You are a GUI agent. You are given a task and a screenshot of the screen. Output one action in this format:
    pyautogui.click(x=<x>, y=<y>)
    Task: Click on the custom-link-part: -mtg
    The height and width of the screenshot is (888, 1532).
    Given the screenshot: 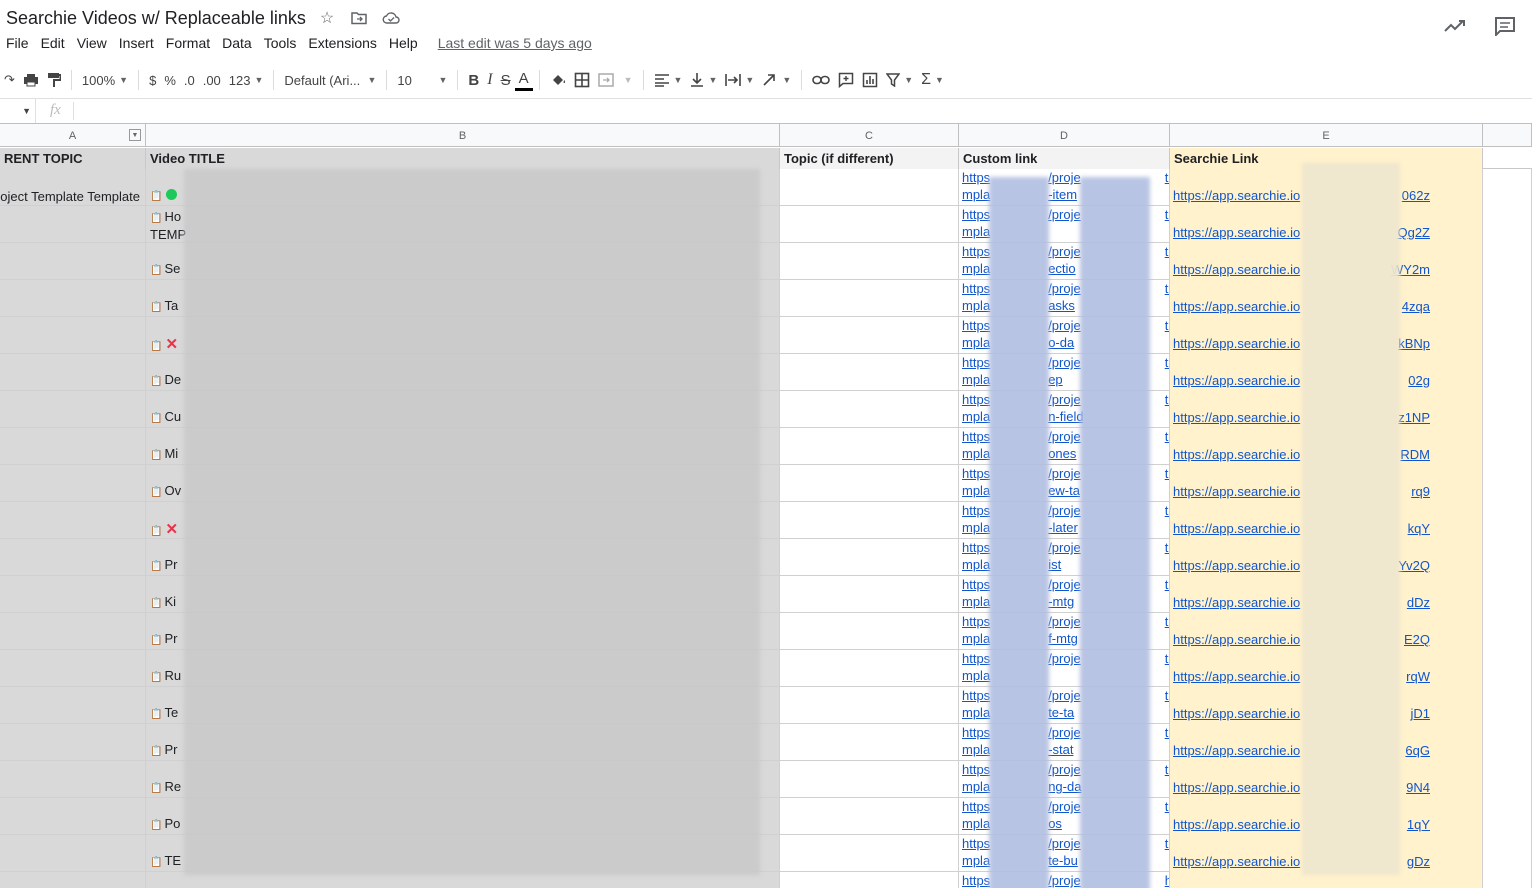 What is the action you would take?
    pyautogui.click(x=1061, y=601)
    